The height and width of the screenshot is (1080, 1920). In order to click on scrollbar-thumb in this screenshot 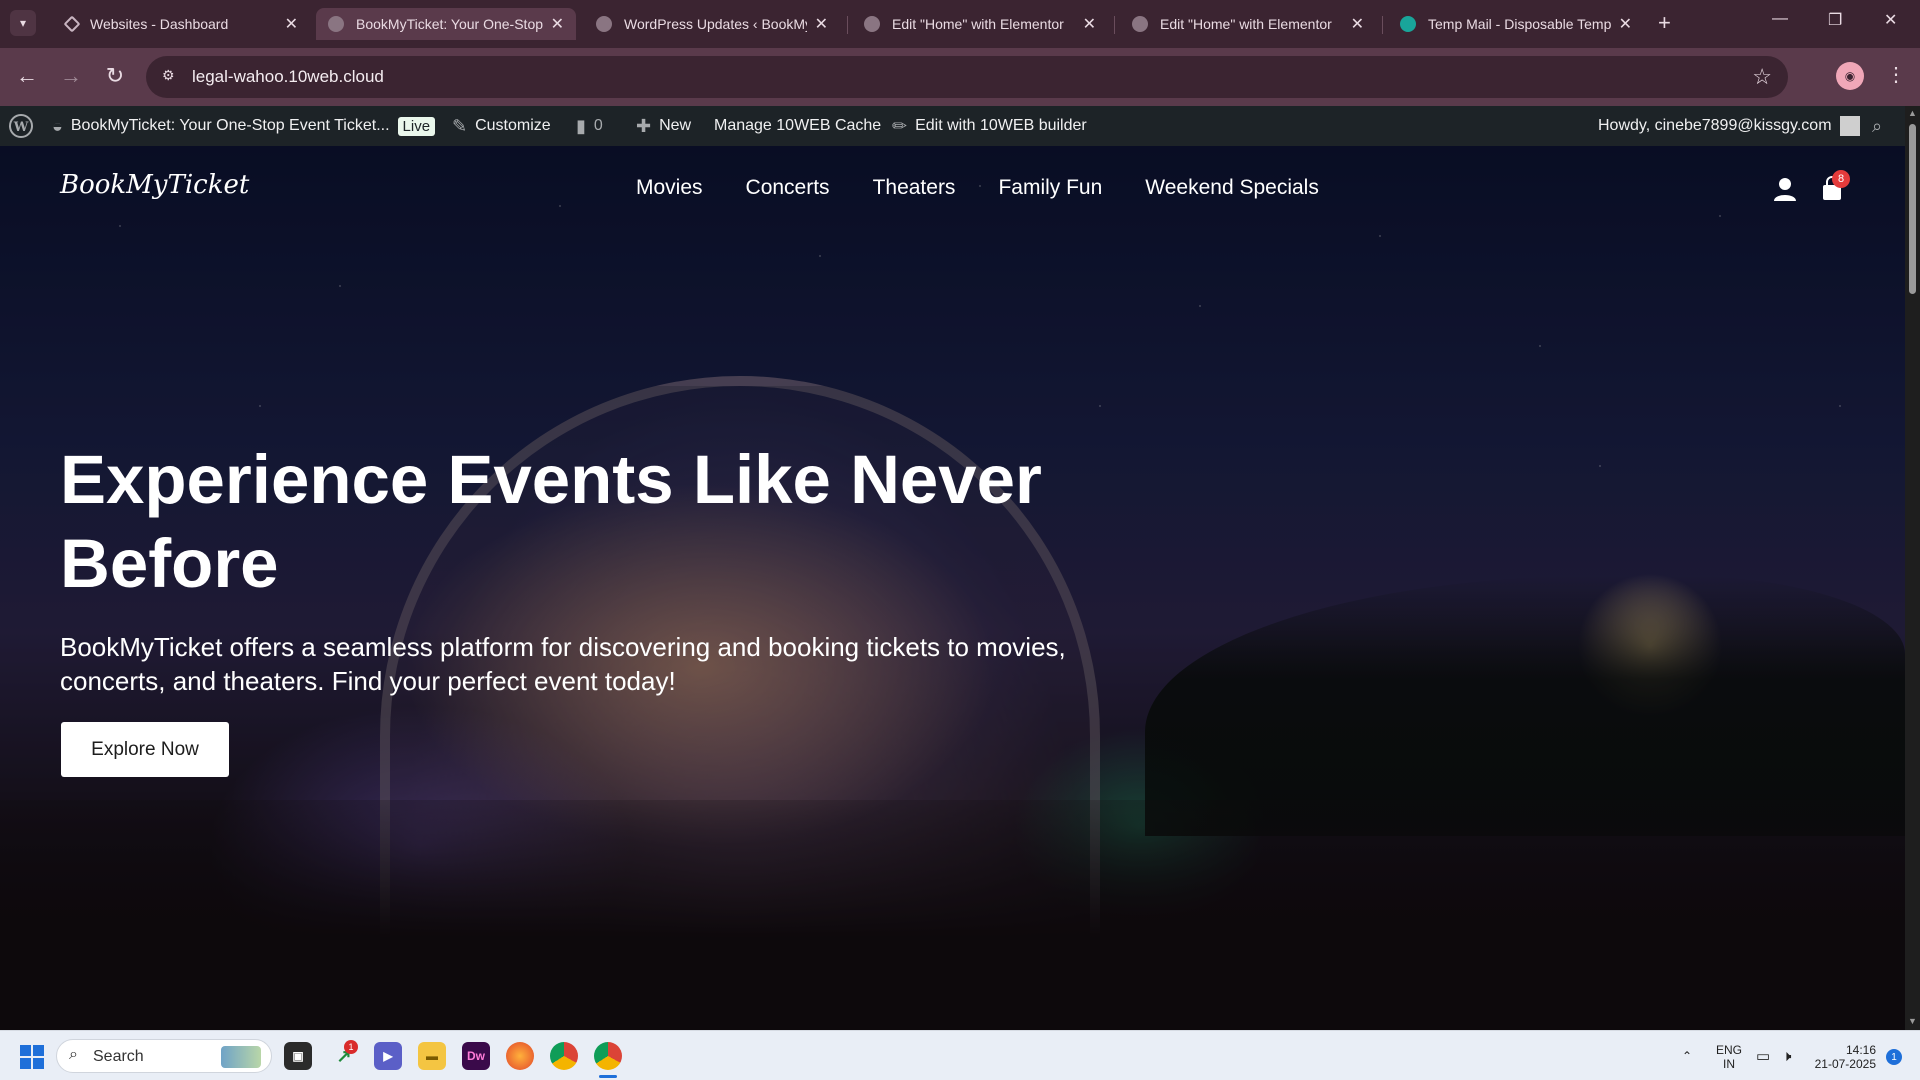, I will do `click(1912, 209)`.